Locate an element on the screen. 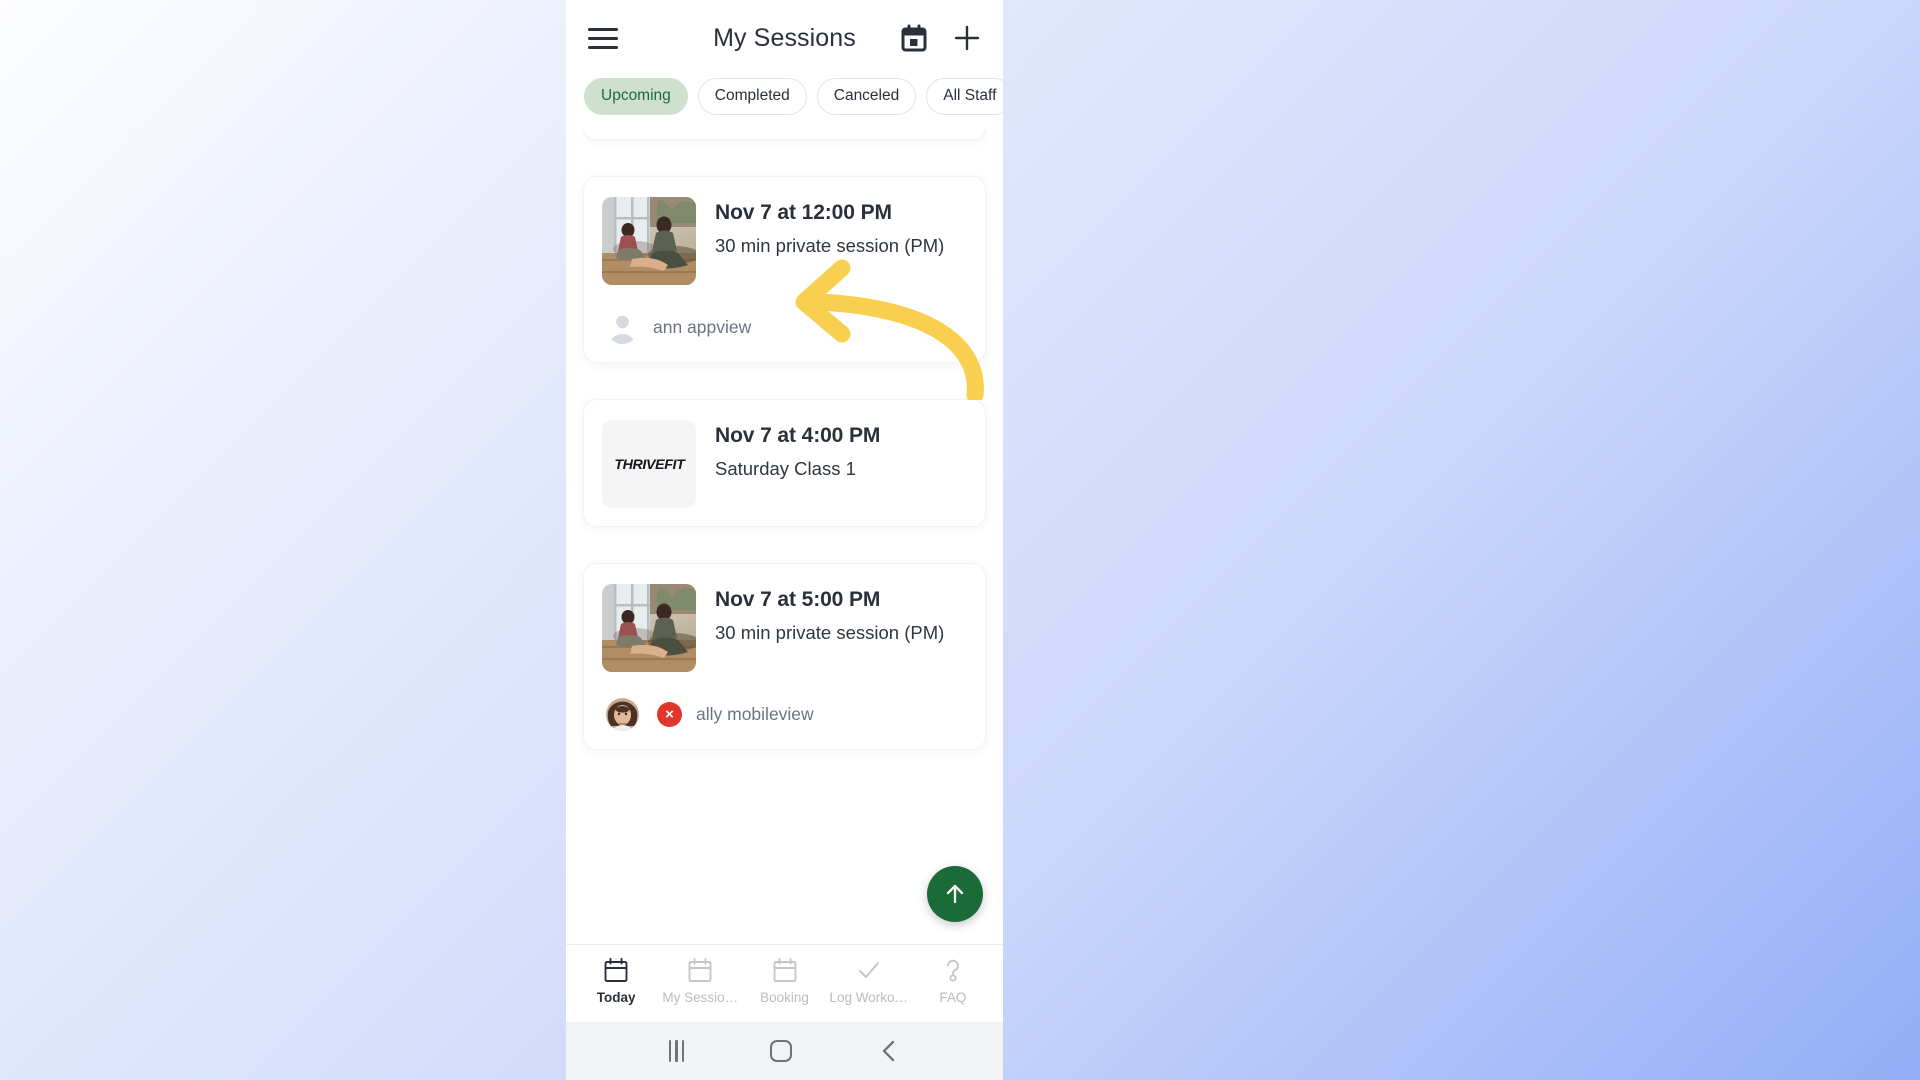 Image resolution: width=1920 pixels, height=1080 pixels. session-card-text: Nov 7 at 4:00 PM Saturday Class 1 is located at coordinates (797, 450).